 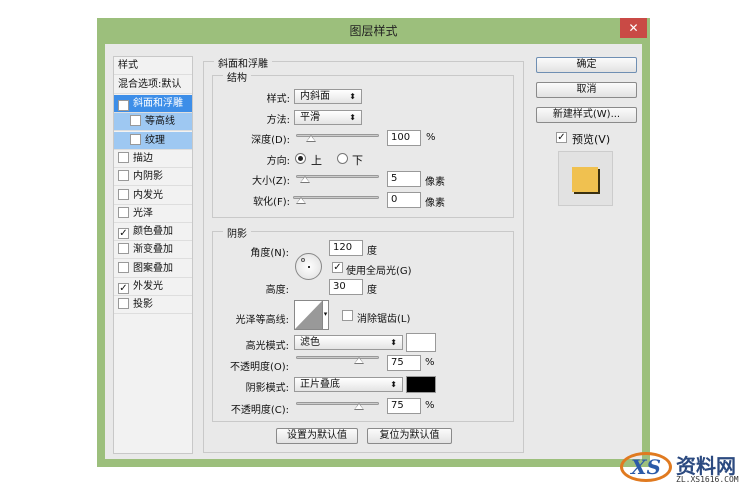 I want to click on sidebar-item-blend-options: 混合选项:默认, so click(x=153, y=85).